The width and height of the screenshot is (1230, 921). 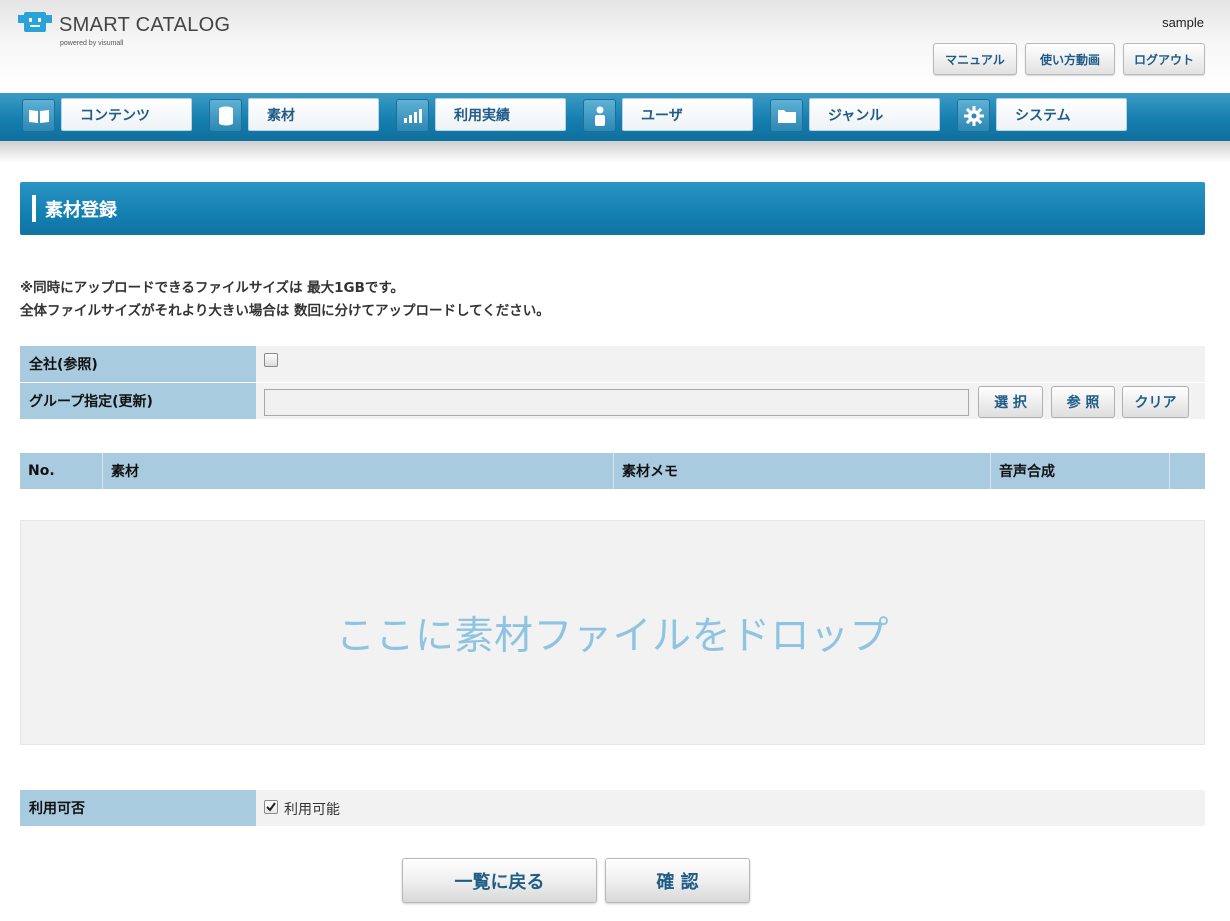 I want to click on database-icon, so click(x=225, y=115).